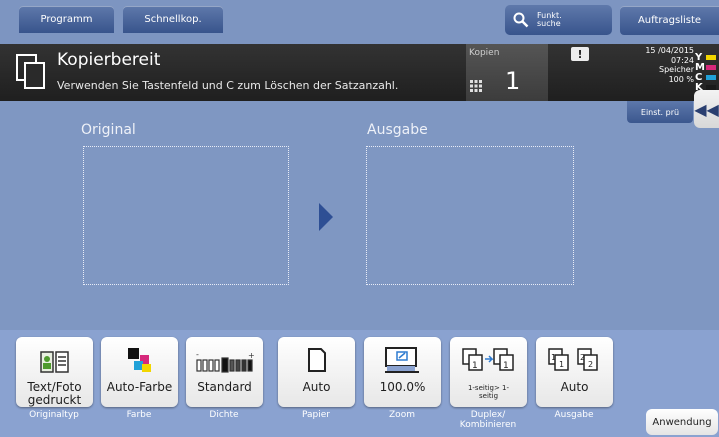 Image resolution: width=719 pixels, height=437 pixels. What do you see at coordinates (54, 393) in the screenshot?
I see `original-type-value: Text/Foto gedruckt` at bounding box center [54, 393].